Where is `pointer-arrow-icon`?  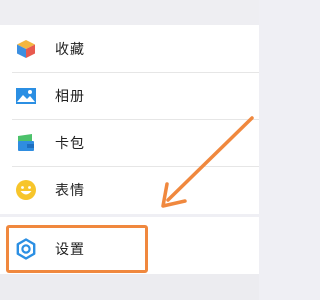 pointer-arrow-icon is located at coordinates (207, 162).